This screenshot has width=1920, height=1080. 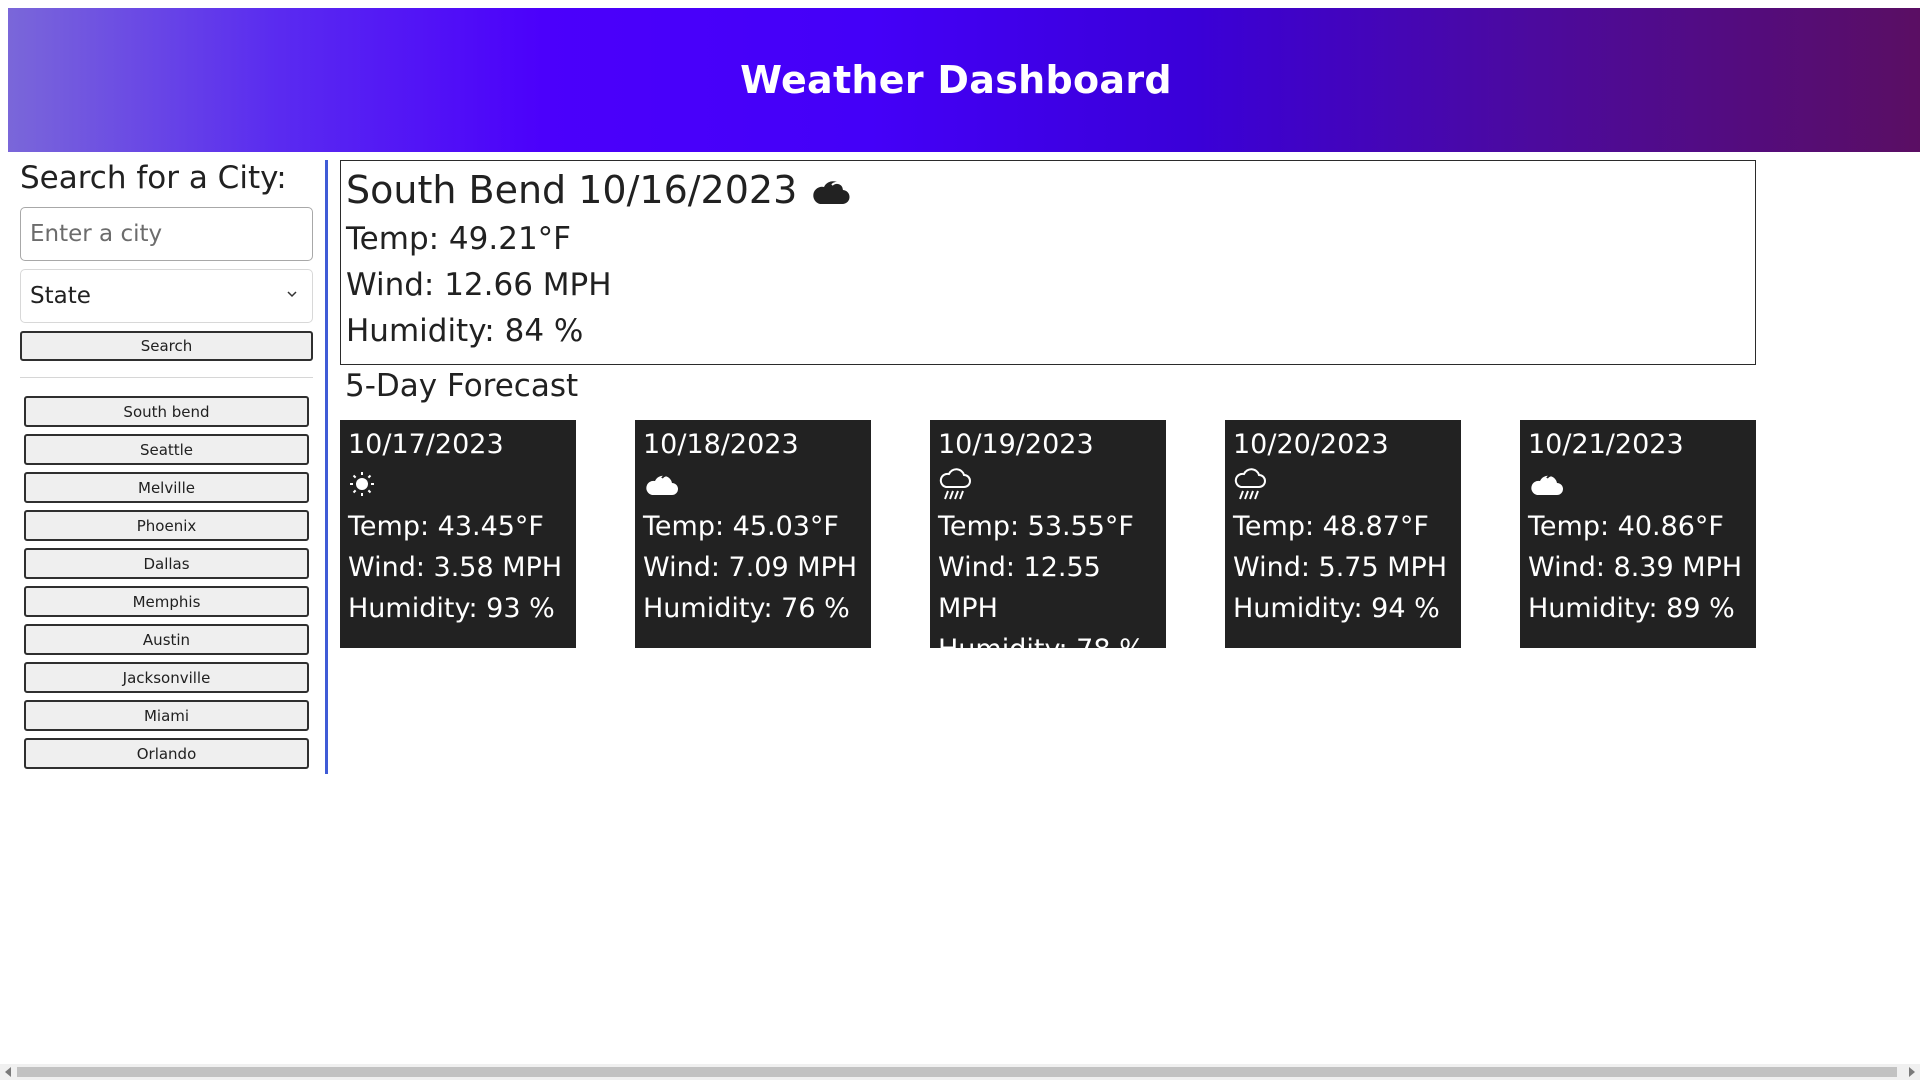 I want to click on current-city-heading: South Bend 10/16/2023, so click(x=1048, y=191).